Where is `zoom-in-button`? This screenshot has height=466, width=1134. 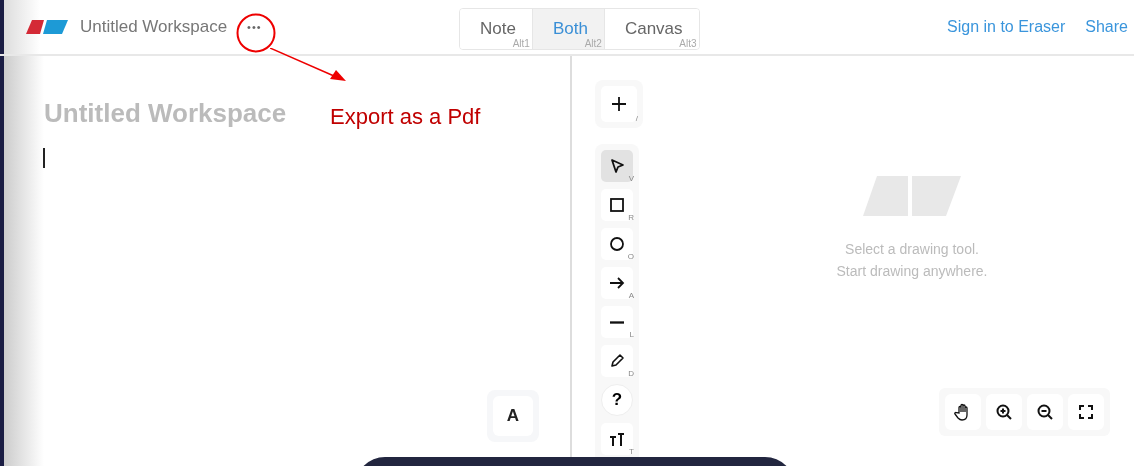 zoom-in-button is located at coordinates (1004, 412).